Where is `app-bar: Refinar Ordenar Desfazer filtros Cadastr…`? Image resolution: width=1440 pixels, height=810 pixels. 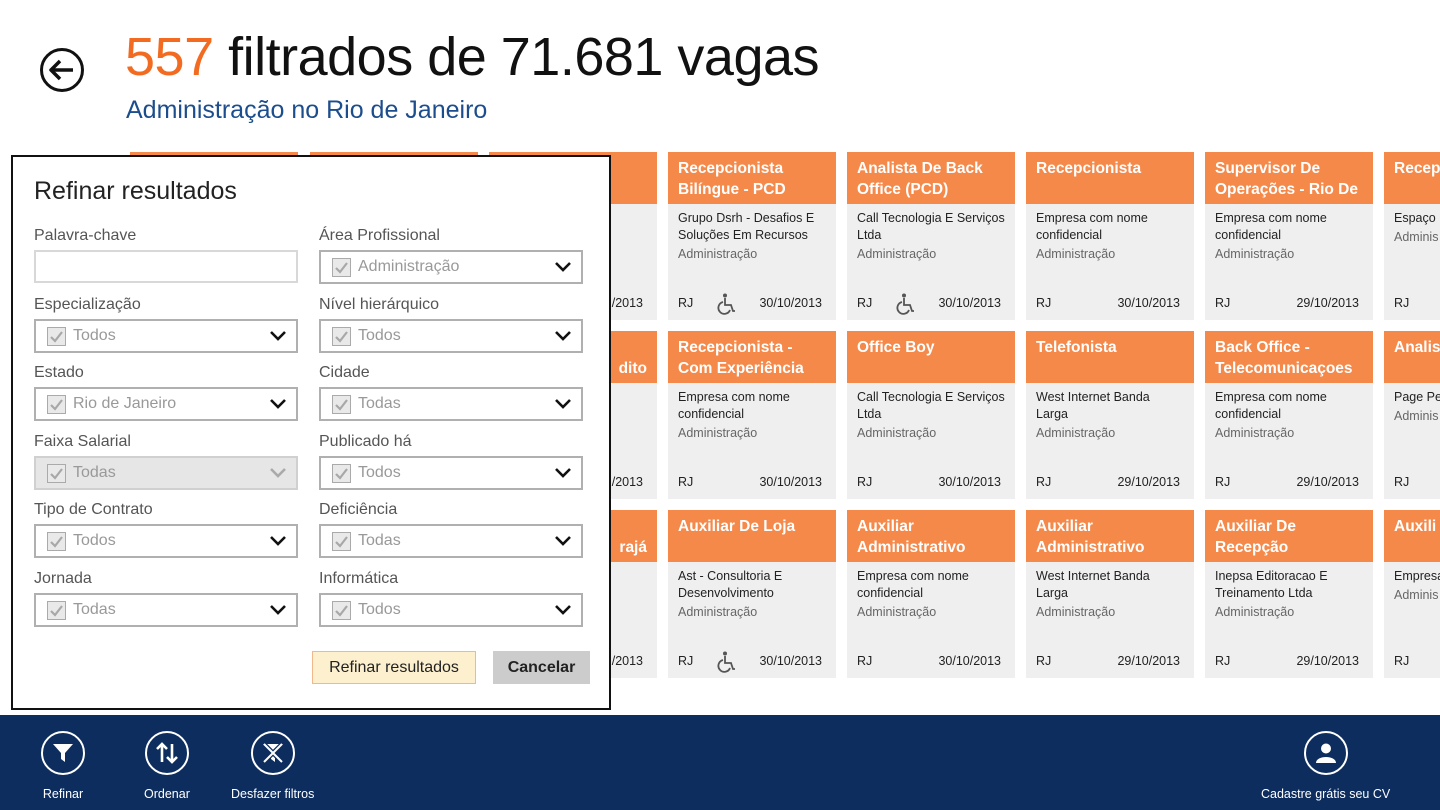 app-bar: Refinar Ordenar Desfazer filtros Cadastr… is located at coordinates (720, 762).